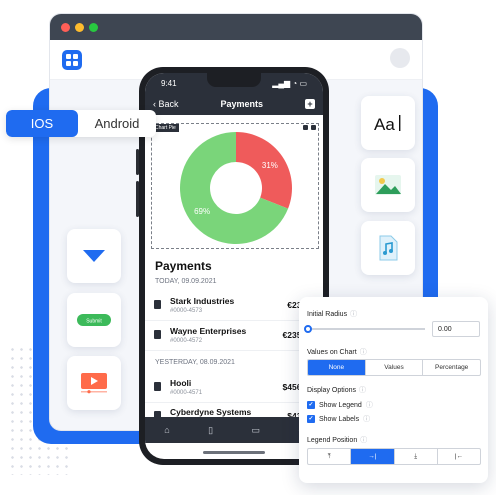 Image resolution: width=496 pixels, height=495 pixels. What do you see at coordinates (169, 83) in the screenshot?
I see `status-time: 9:41` at bounding box center [169, 83].